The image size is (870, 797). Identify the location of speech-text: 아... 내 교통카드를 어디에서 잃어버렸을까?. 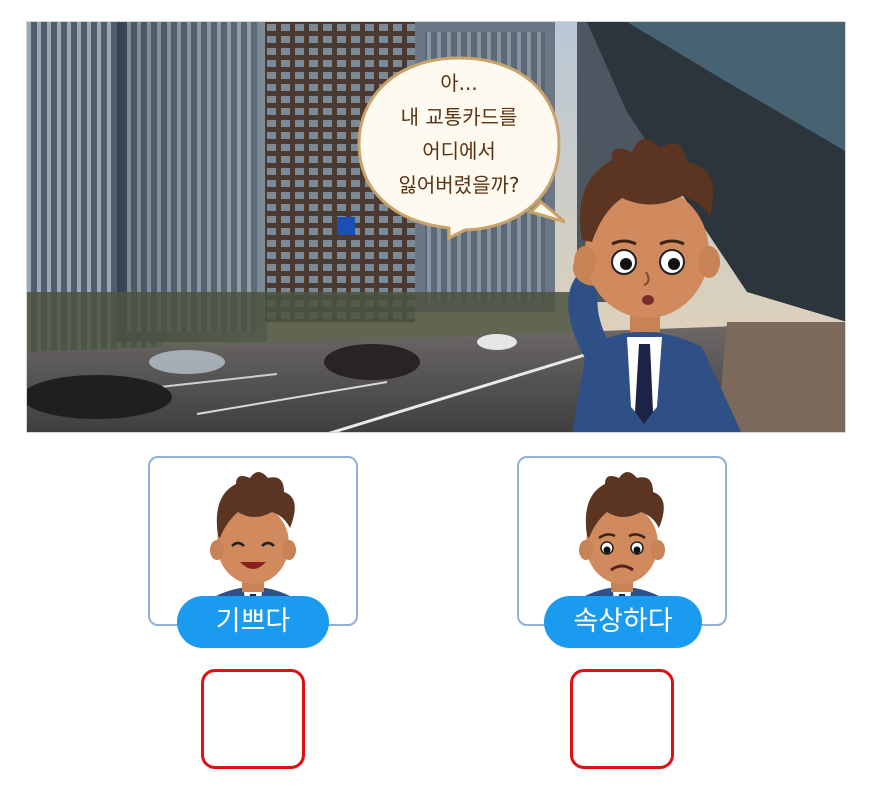
(459, 134).